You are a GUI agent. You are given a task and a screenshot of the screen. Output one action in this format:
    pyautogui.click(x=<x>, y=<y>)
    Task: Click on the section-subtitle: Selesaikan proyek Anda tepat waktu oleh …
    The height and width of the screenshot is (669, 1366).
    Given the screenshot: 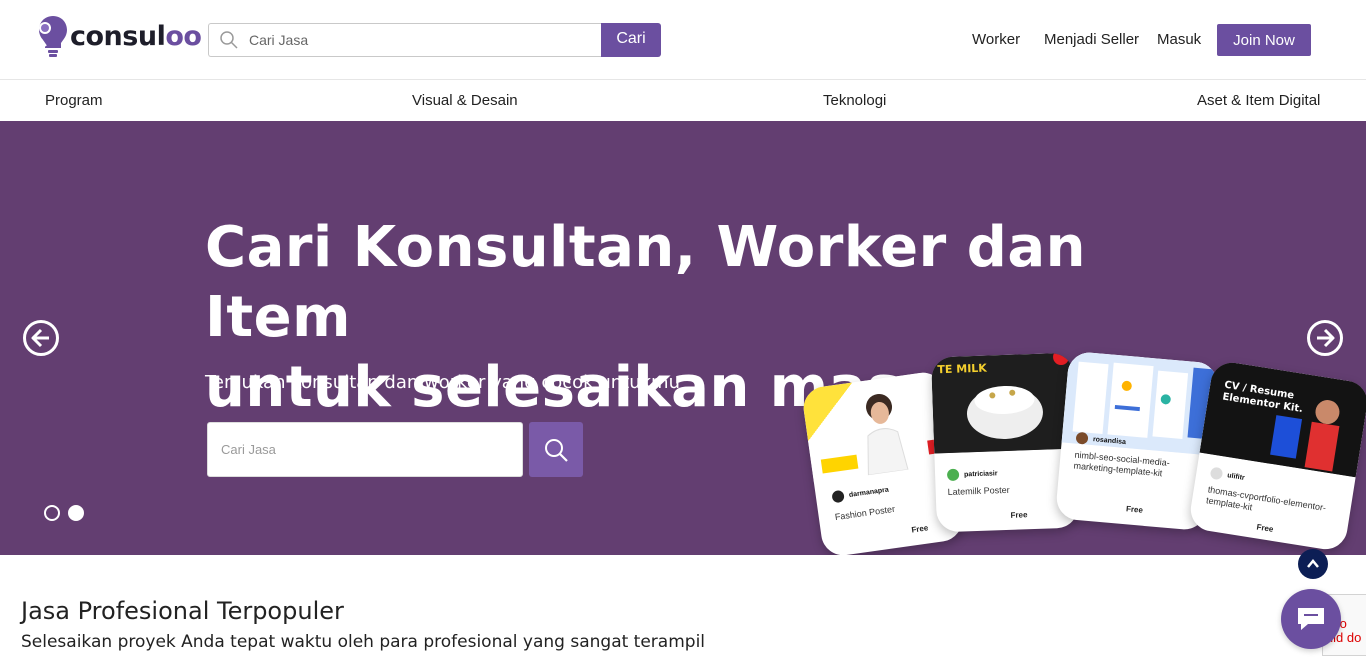 What is the action you would take?
    pyautogui.click(x=363, y=642)
    